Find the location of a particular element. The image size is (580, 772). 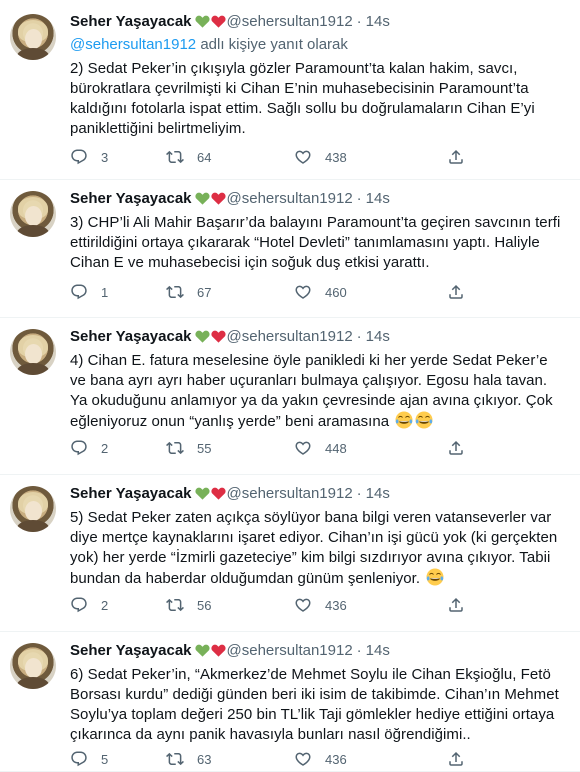

retweet-count: 55 is located at coordinates (204, 448).